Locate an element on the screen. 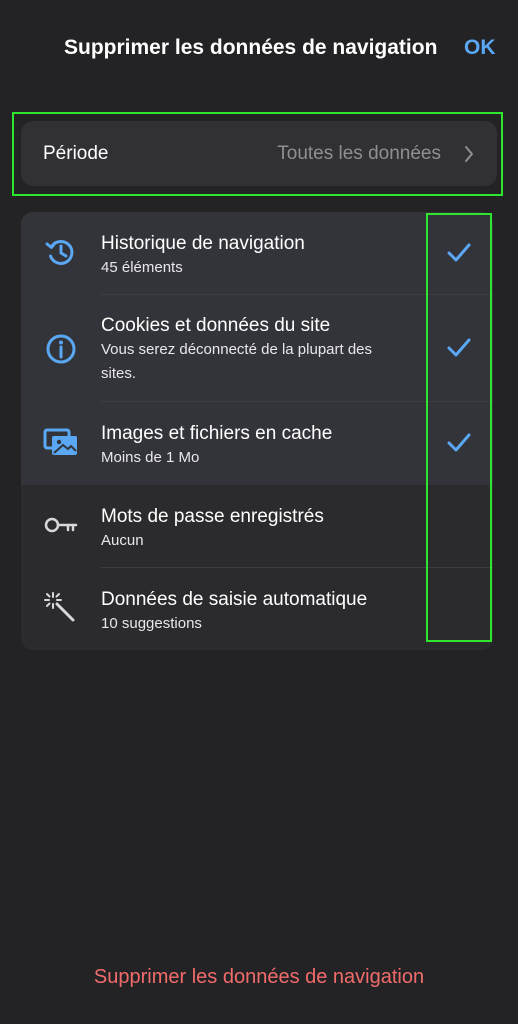 This screenshot has width=518, height=1024. period-value: Toutes les données is located at coordinates (359, 153).